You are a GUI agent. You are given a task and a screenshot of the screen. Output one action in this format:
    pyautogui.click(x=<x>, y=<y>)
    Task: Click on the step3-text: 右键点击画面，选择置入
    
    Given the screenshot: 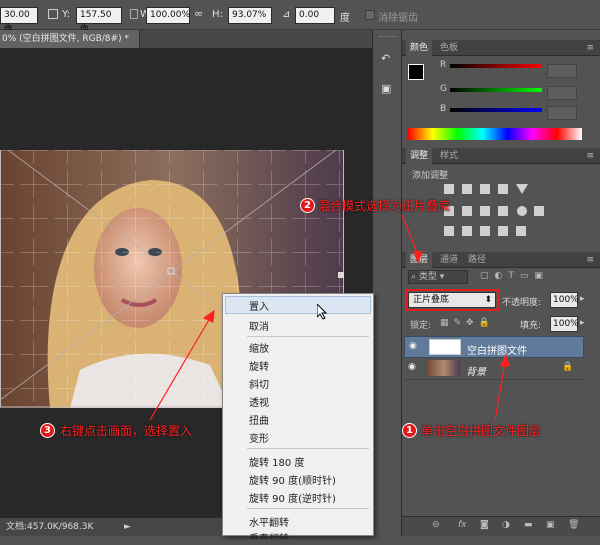 What is the action you would take?
    pyautogui.click(x=126, y=430)
    